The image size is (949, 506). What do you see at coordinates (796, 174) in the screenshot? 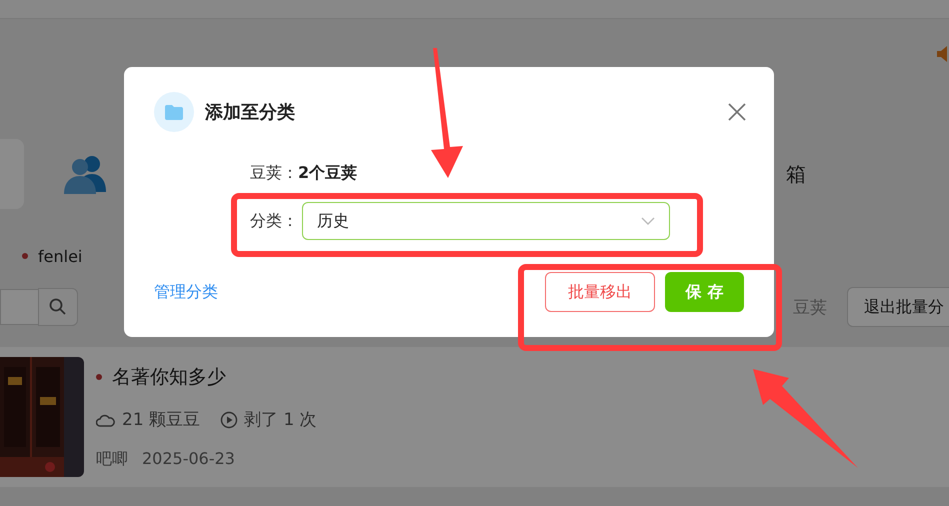
I see `nav-label: 箱` at bounding box center [796, 174].